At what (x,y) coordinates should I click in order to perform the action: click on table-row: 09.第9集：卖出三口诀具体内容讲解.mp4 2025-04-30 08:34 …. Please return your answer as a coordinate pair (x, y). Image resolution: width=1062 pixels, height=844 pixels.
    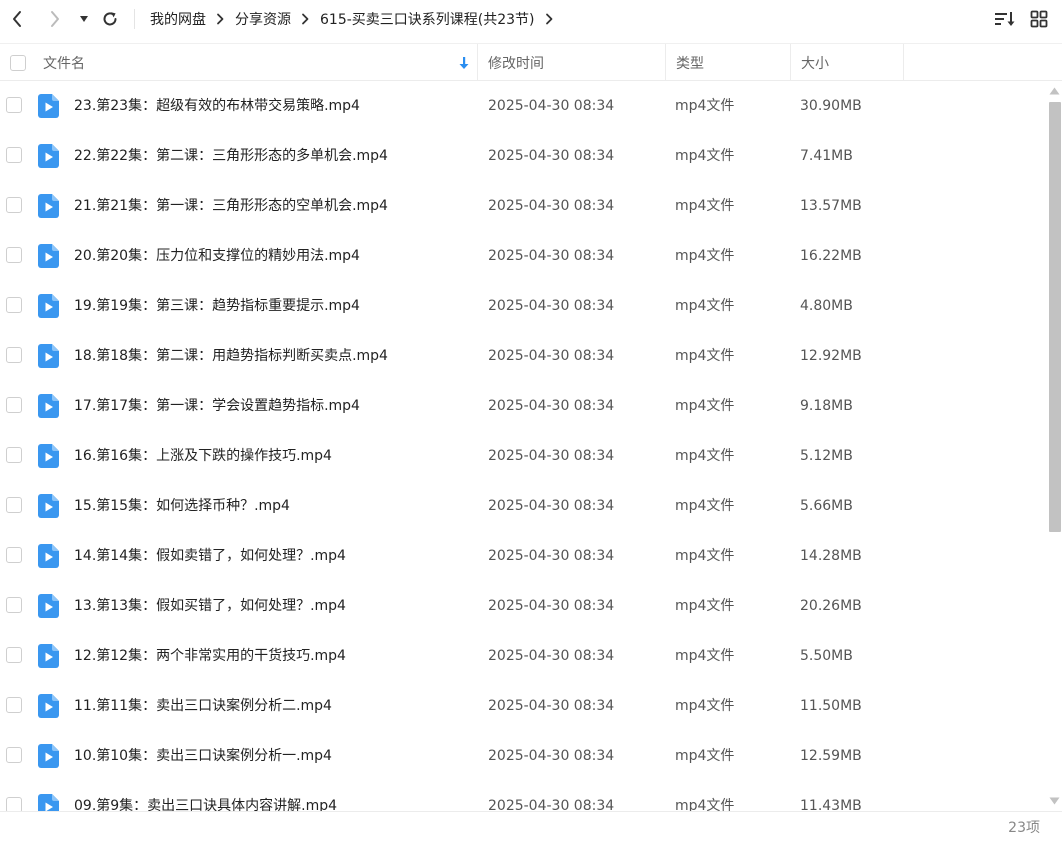
    Looking at the image, I should click on (523, 796).